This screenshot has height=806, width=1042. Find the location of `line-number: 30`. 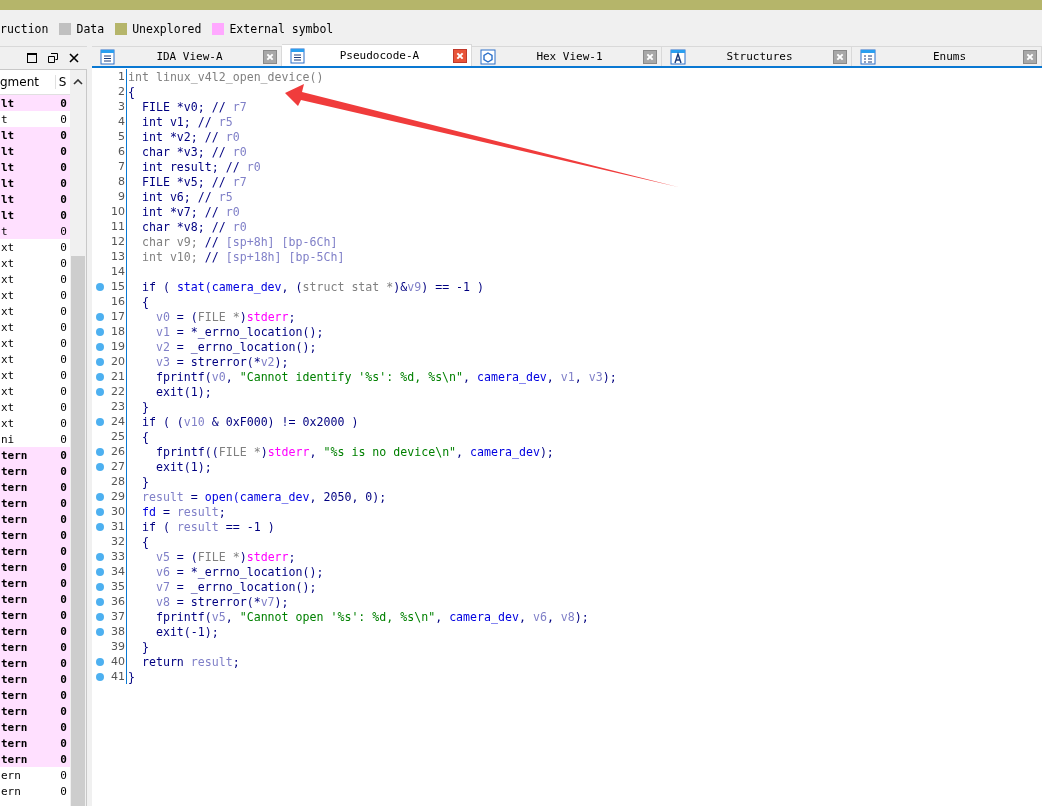

line-number: 30 is located at coordinates (118, 511).